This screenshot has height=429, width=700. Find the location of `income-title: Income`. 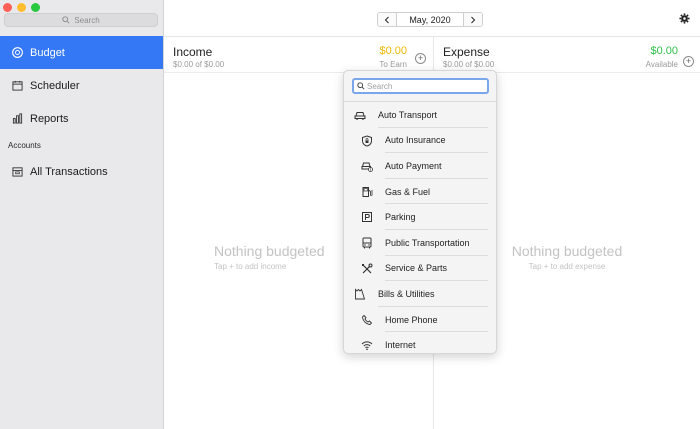

income-title: Income is located at coordinates (193, 52).